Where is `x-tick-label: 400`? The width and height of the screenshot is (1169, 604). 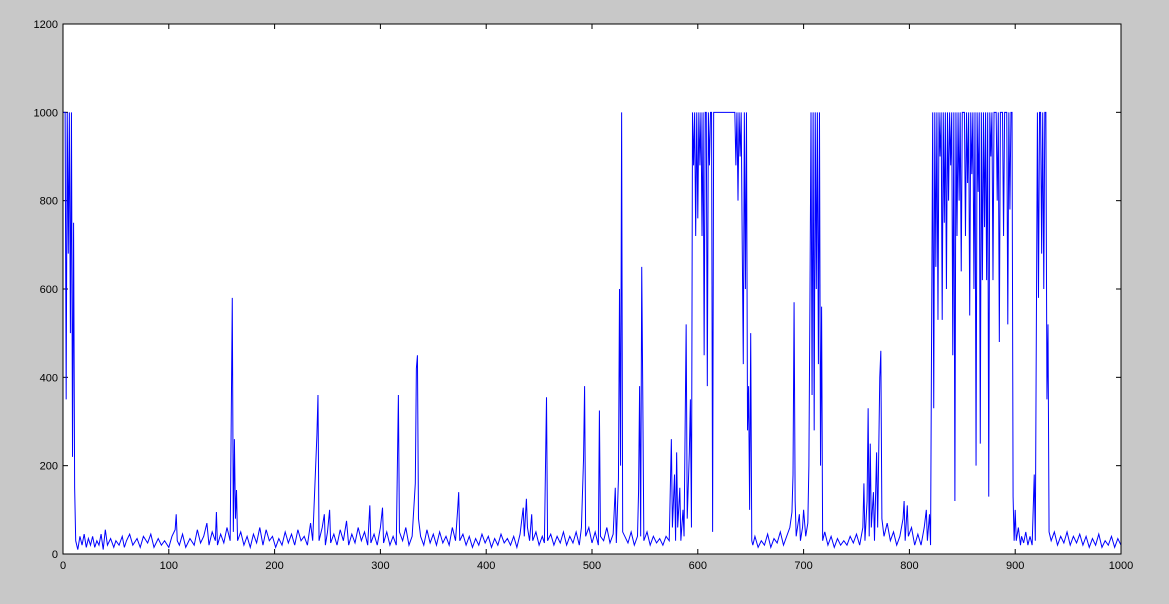 x-tick-label: 400 is located at coordinates (486, 566).